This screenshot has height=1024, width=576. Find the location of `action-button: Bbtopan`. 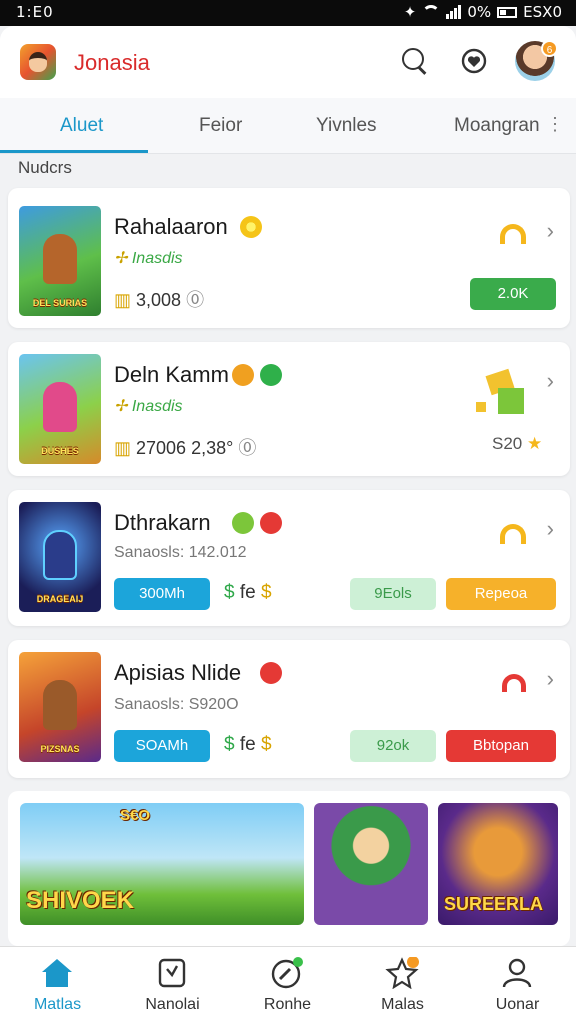

action-button: Bbtopan is located at coordinates (501, 746).